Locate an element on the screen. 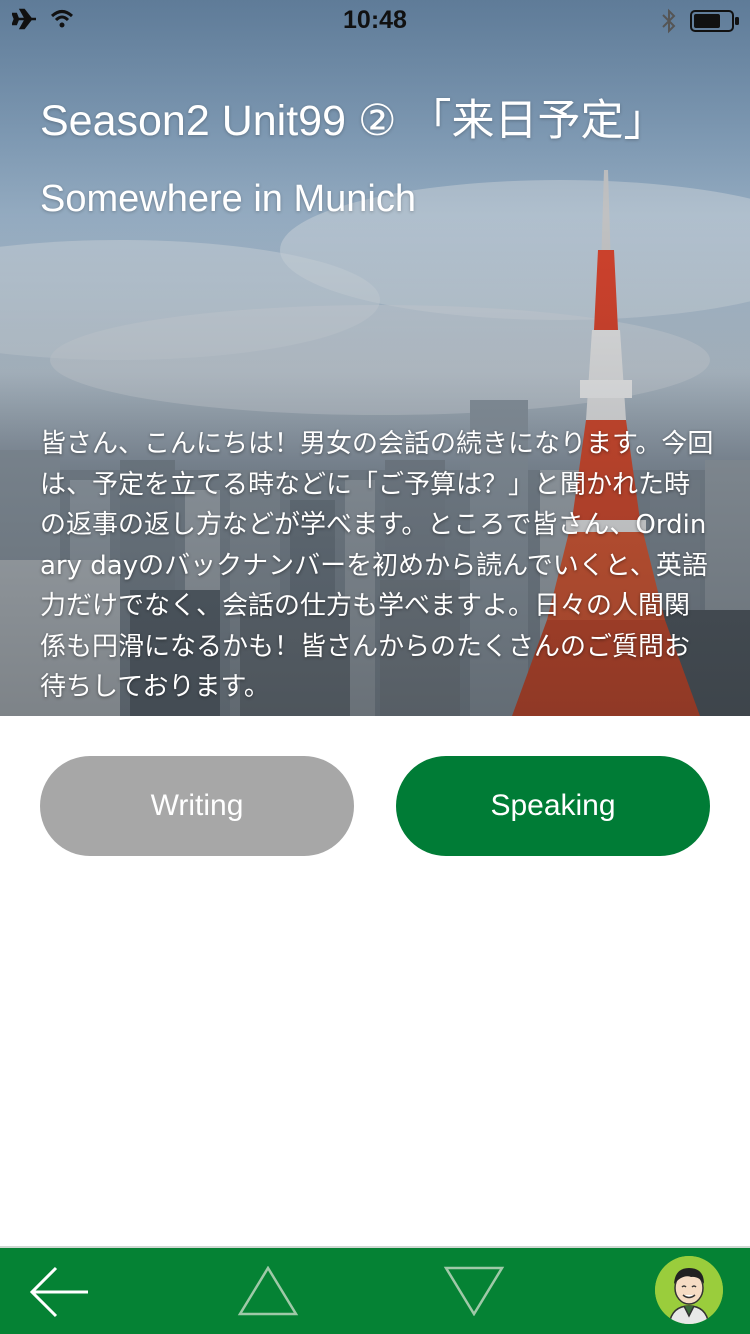 This screenshot has height=1334, width=750. bluetooth-icon is located at coordinates (669, 23).